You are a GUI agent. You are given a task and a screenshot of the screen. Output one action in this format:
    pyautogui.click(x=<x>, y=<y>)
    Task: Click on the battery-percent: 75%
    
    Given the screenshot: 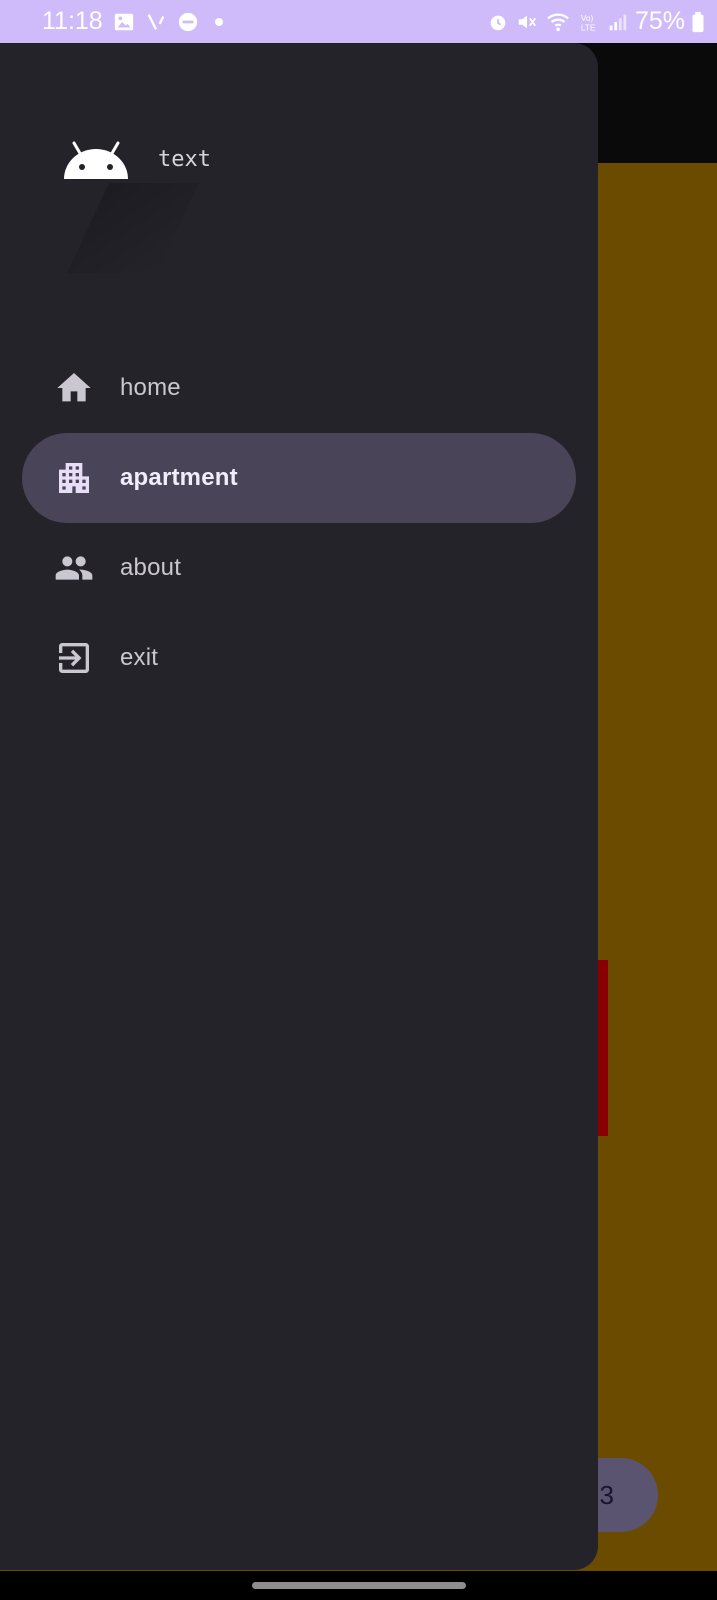 What is the action you would take?
    pyautogui.click(x=659, y=21)
    